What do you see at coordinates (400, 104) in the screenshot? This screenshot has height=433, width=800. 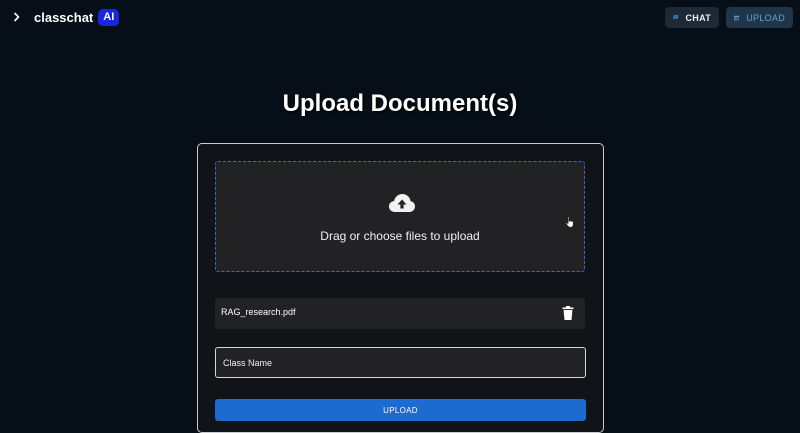 I see `page-title: Upload Document(s)` at bounding box center [400, 104].